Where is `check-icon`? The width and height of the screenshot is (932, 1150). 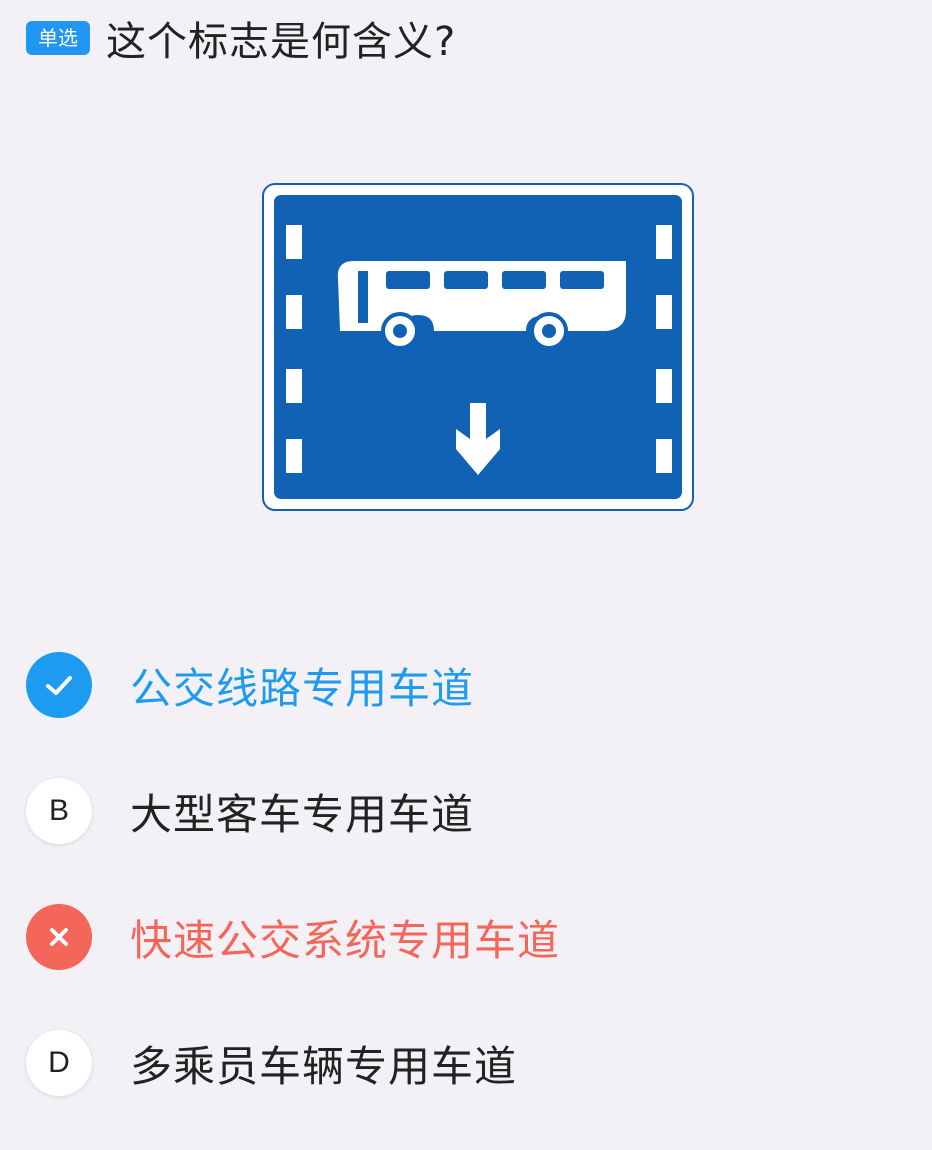
check-icon is located at coordinates (59, 685).